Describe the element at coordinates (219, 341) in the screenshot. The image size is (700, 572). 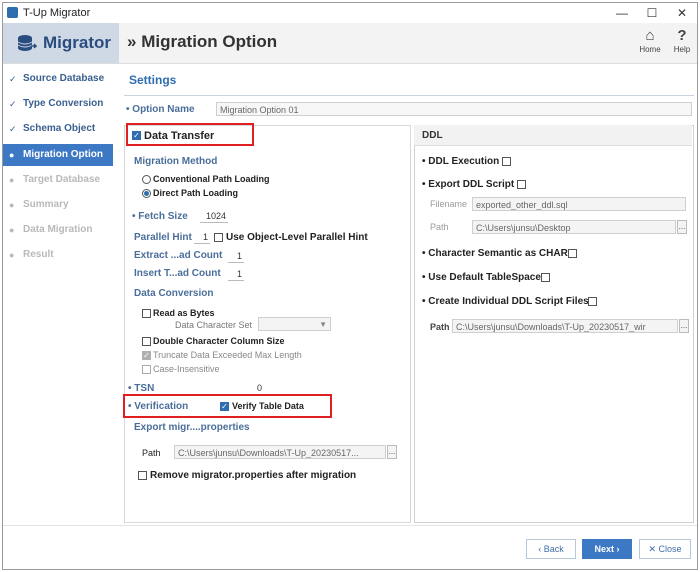
I see `double-char-label: Double Character Column Size` at that location.